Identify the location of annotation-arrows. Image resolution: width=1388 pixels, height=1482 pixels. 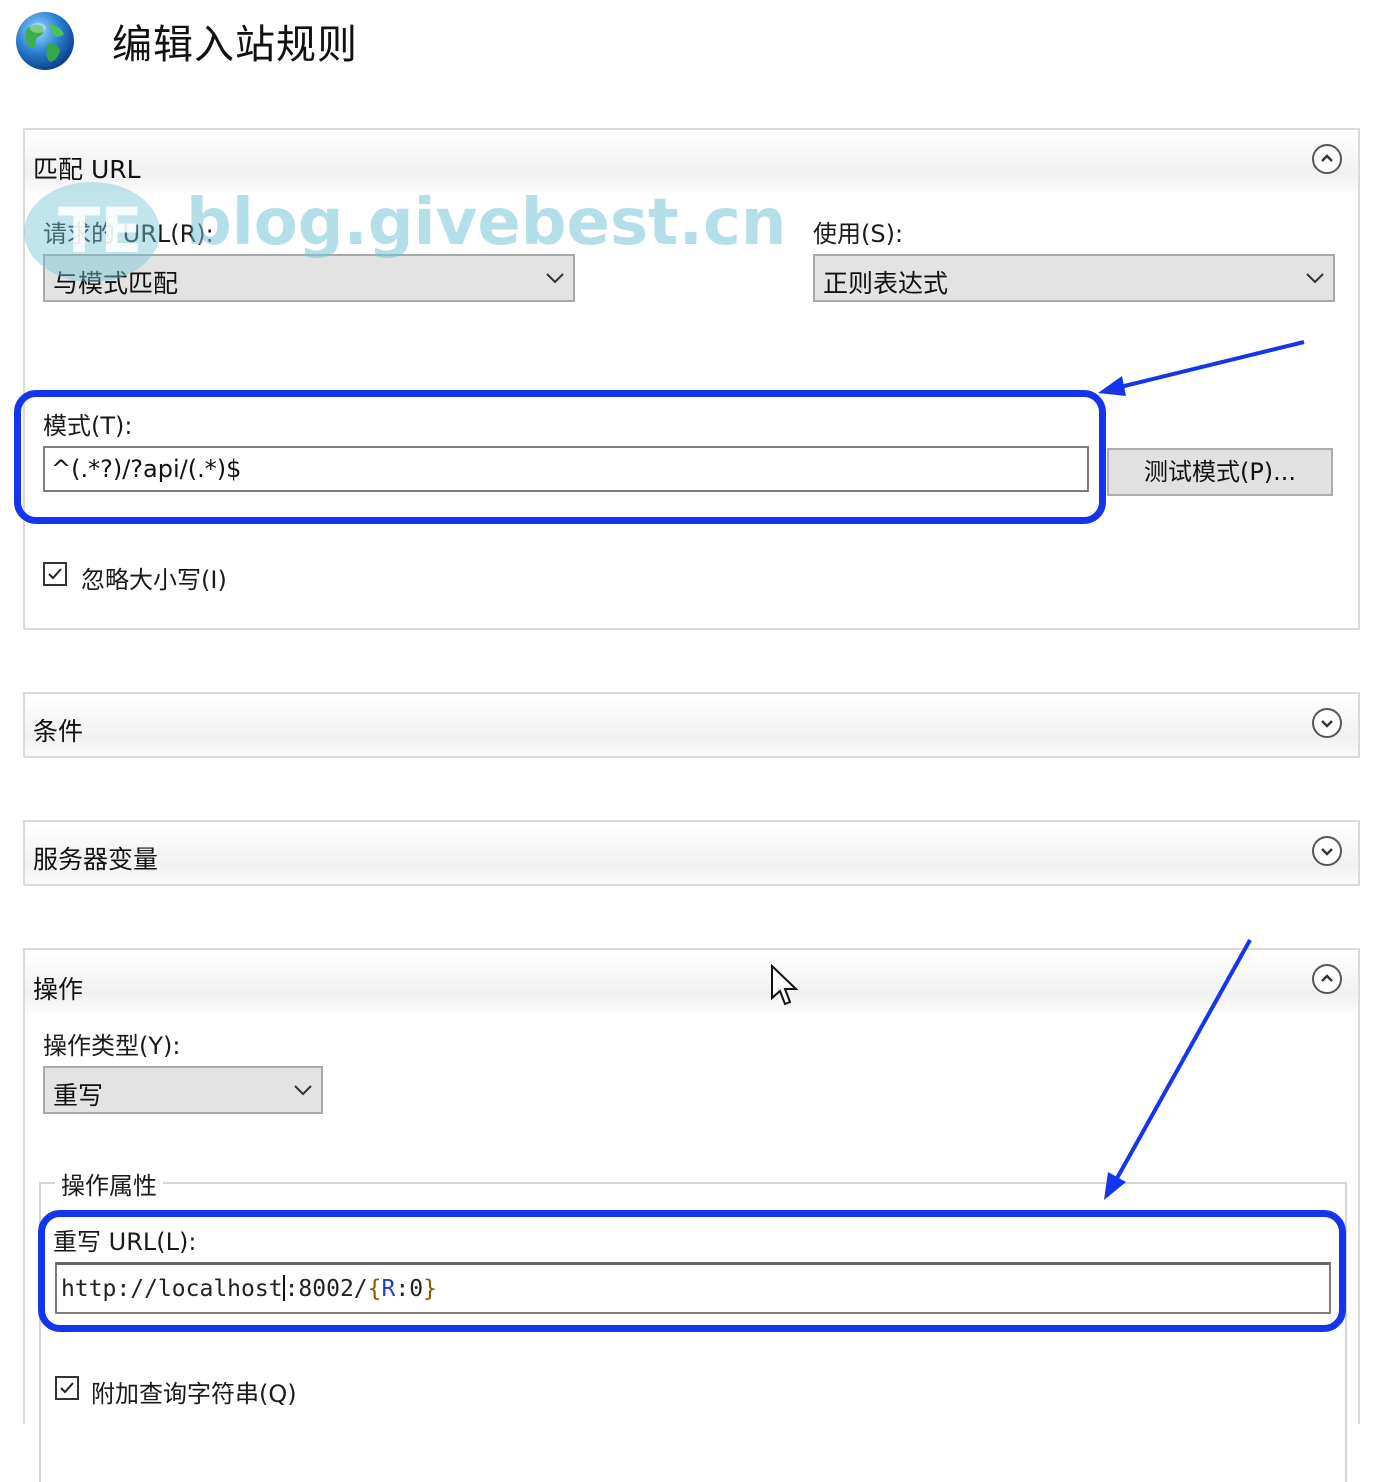
(1201, 770).